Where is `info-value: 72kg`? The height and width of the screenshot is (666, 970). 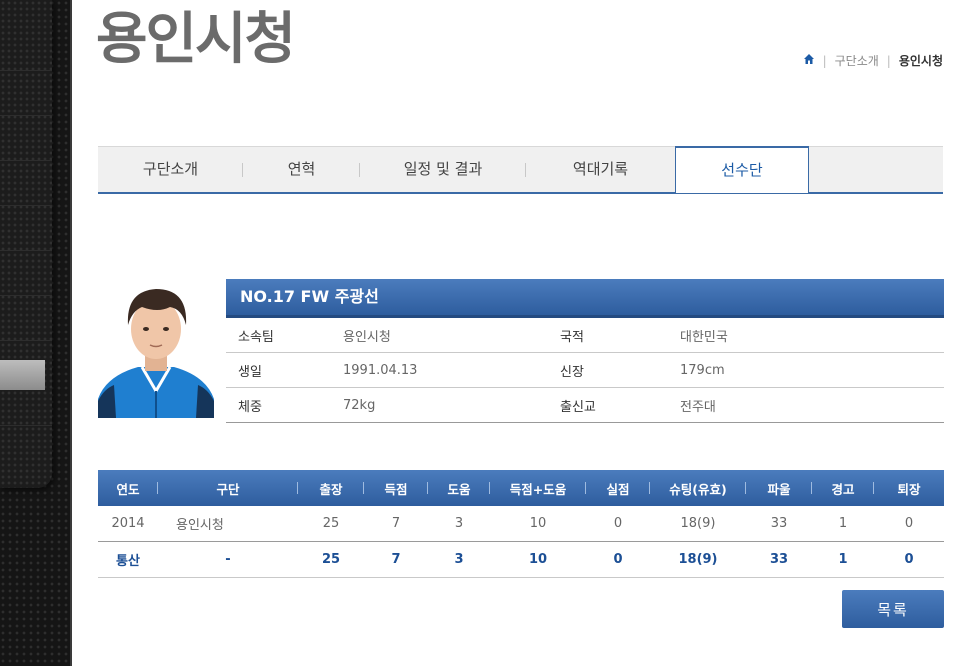
info-value: 72kg is located at coordinates (359, 405).